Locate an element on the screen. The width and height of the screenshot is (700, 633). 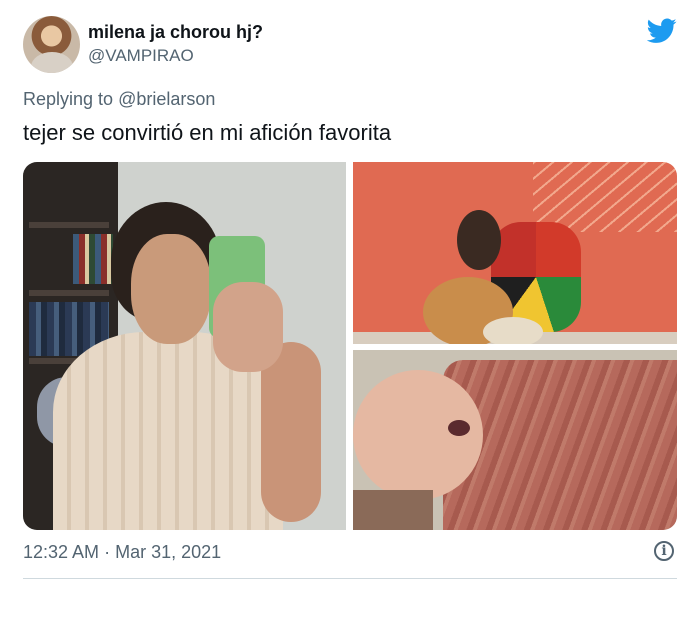
tweet-time: 12:32 AM is located at coordinates (61, 552).